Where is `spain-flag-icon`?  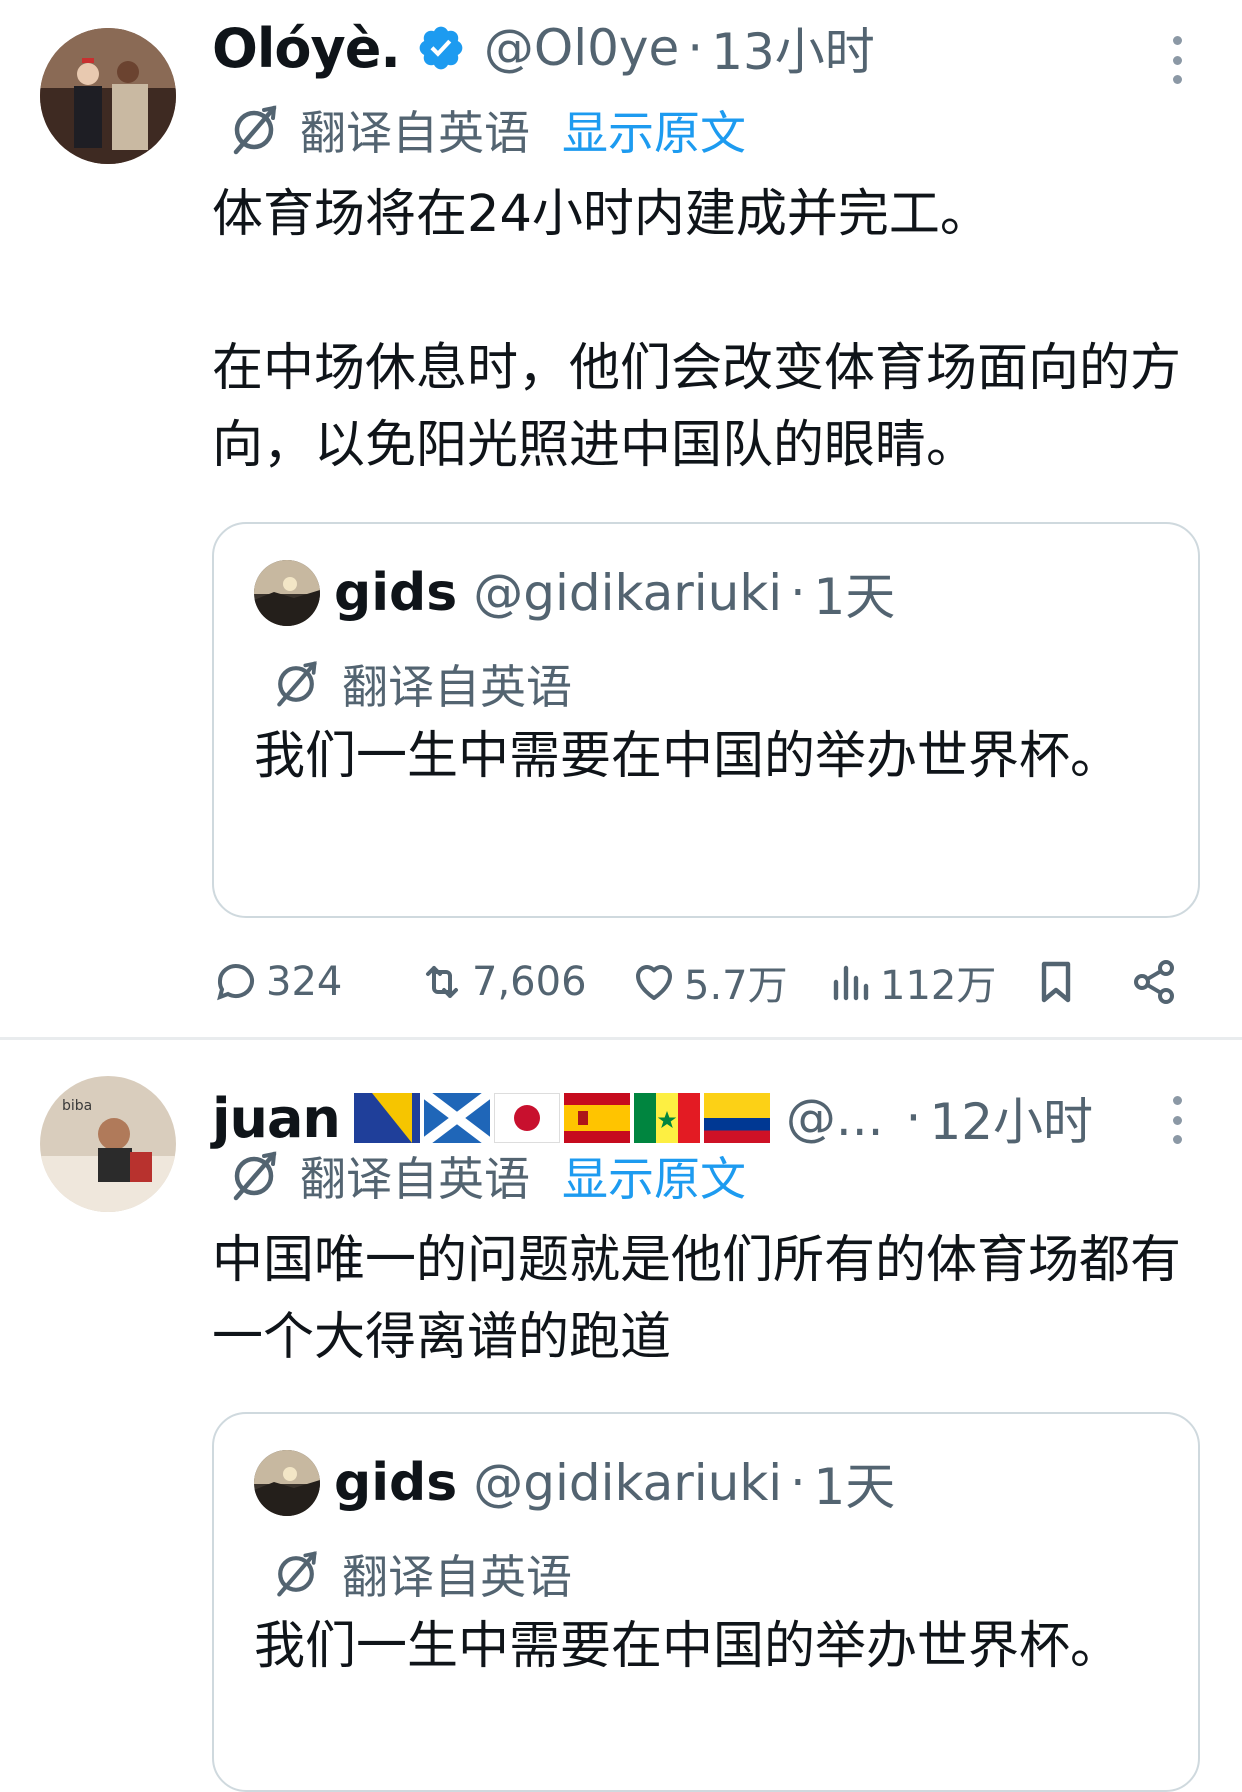 spain-flag-icon is located at coordinates (596, 1118).